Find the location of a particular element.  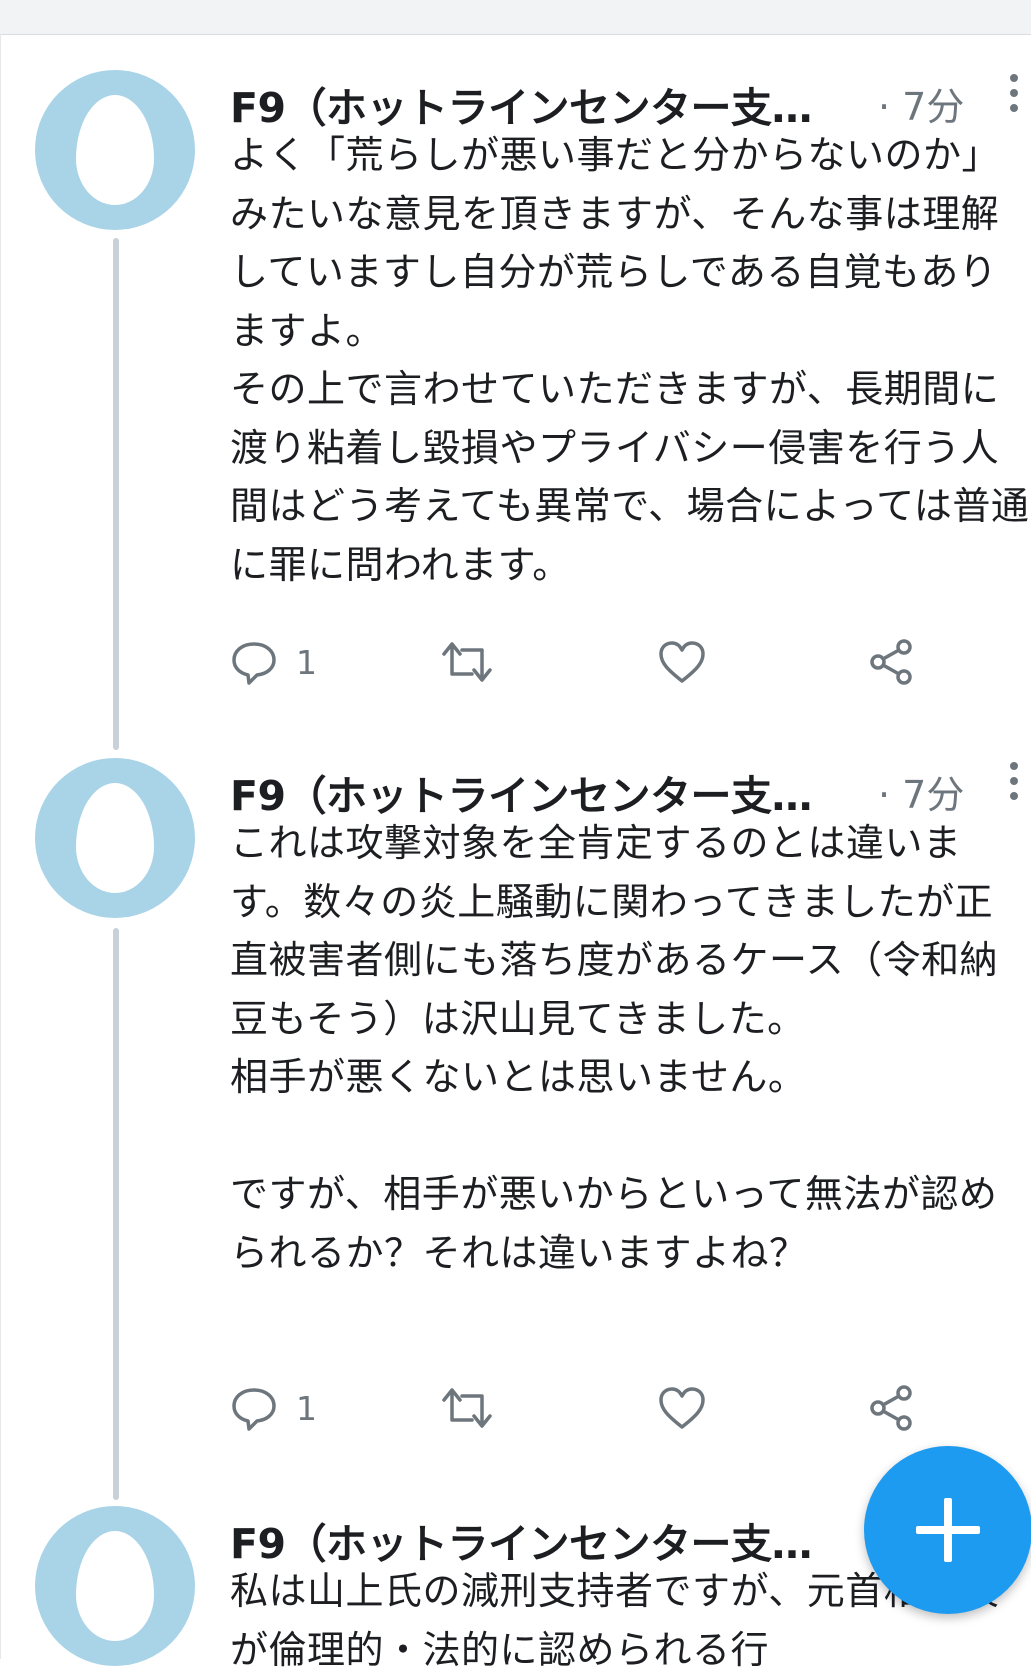

timeline-border is located at coordinates (0, 846).